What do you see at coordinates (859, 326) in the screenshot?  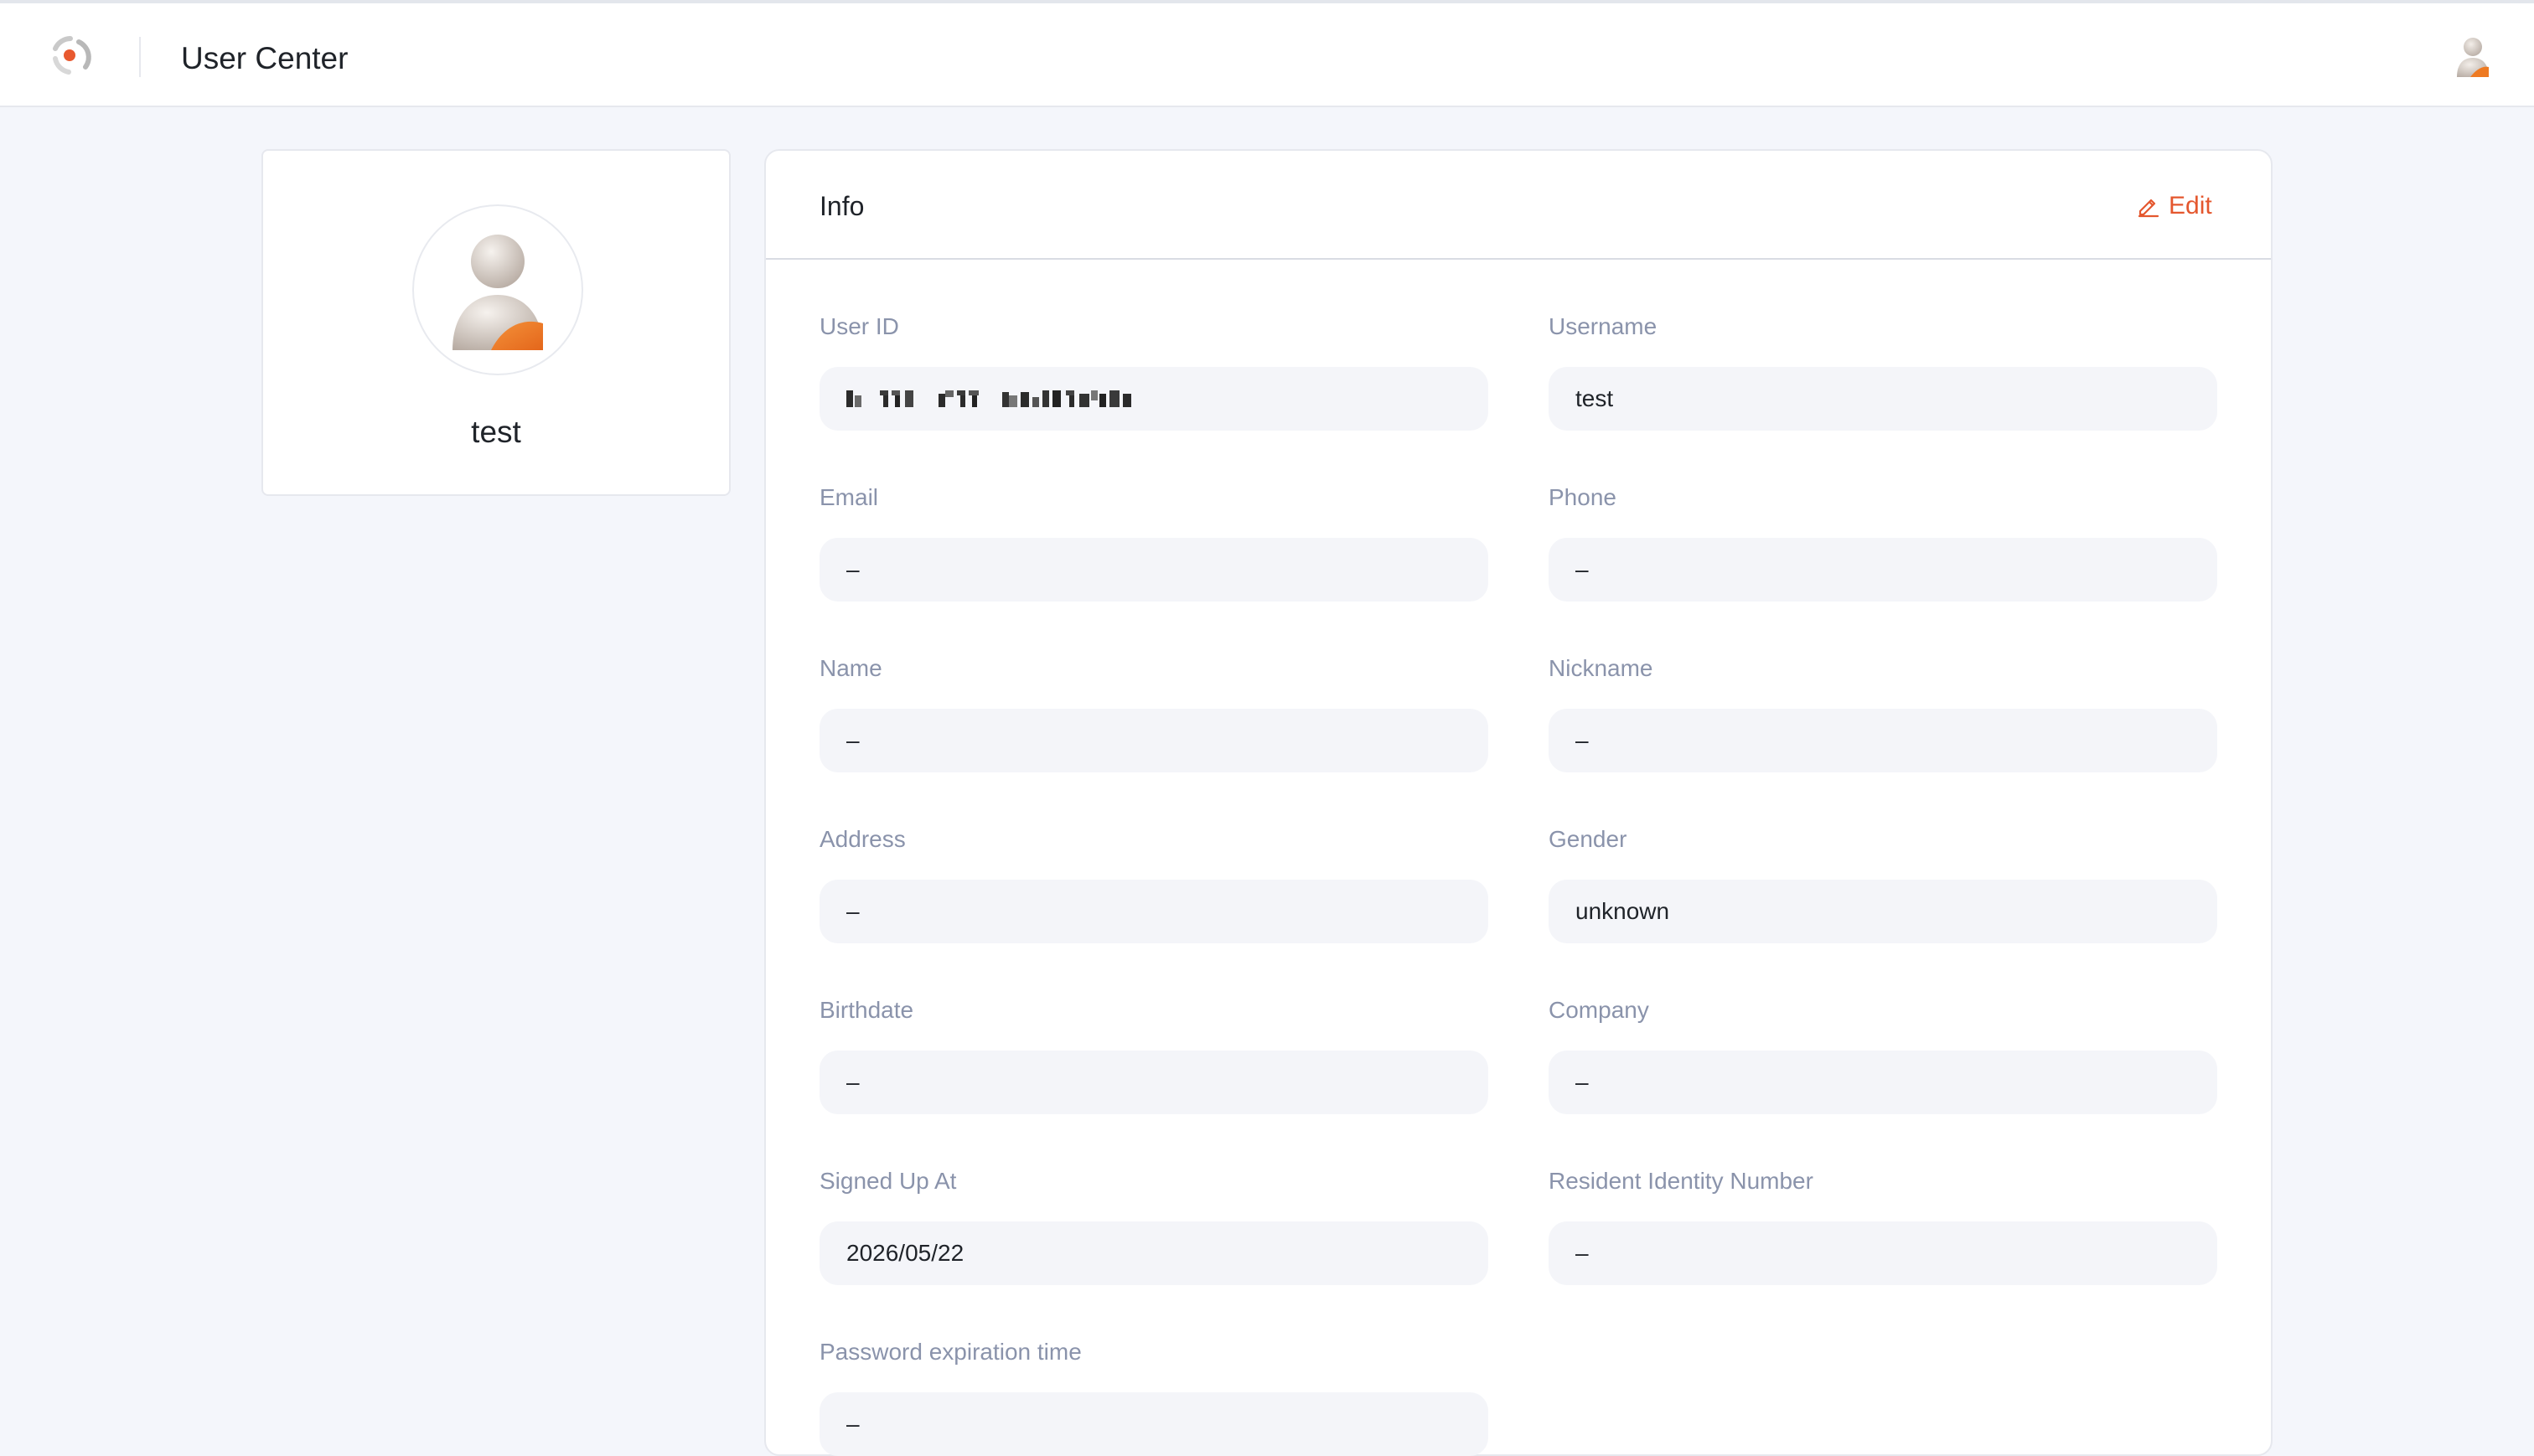 I see `user-id-label: User ID` at bounding box center [859, 326].